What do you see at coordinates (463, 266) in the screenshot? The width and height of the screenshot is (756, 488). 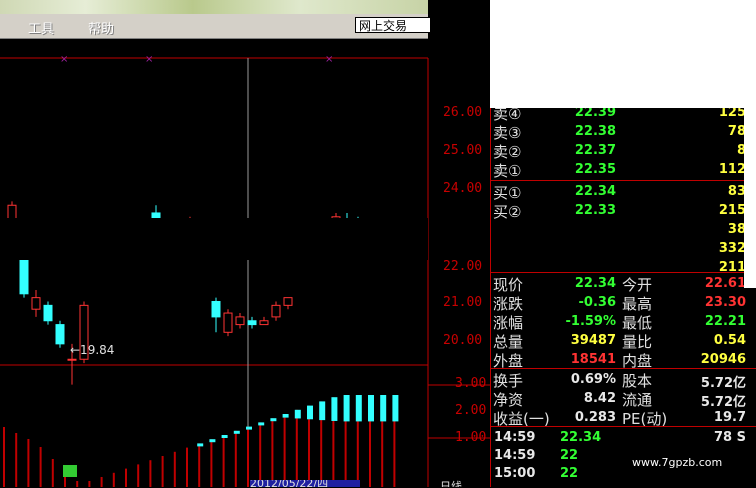 I see `y-tick-22: 22.00` at bounding box center [463, 266].